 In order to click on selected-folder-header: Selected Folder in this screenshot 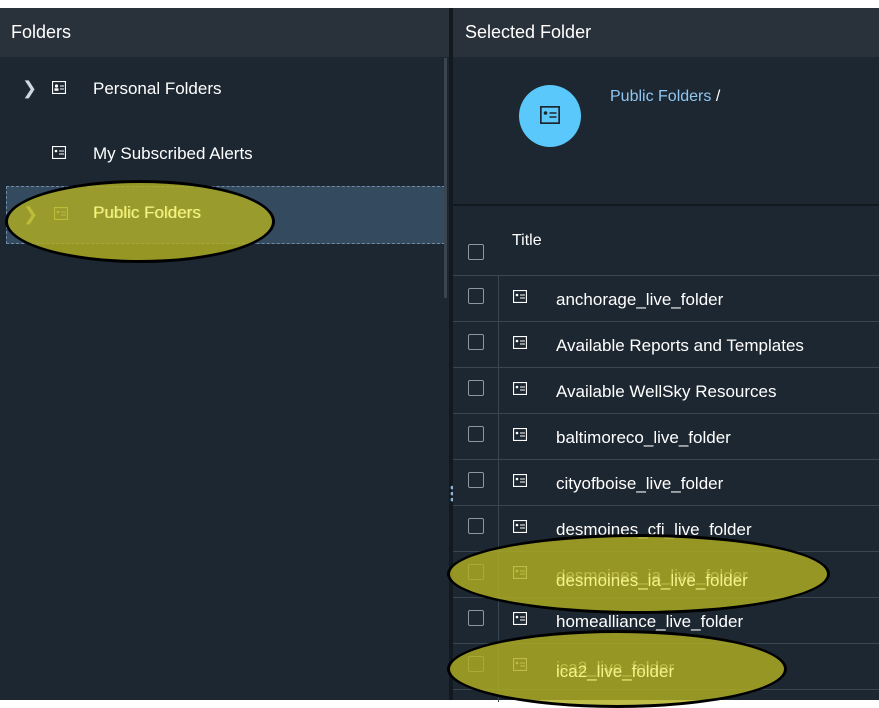, I will do `click(666, 32)`.